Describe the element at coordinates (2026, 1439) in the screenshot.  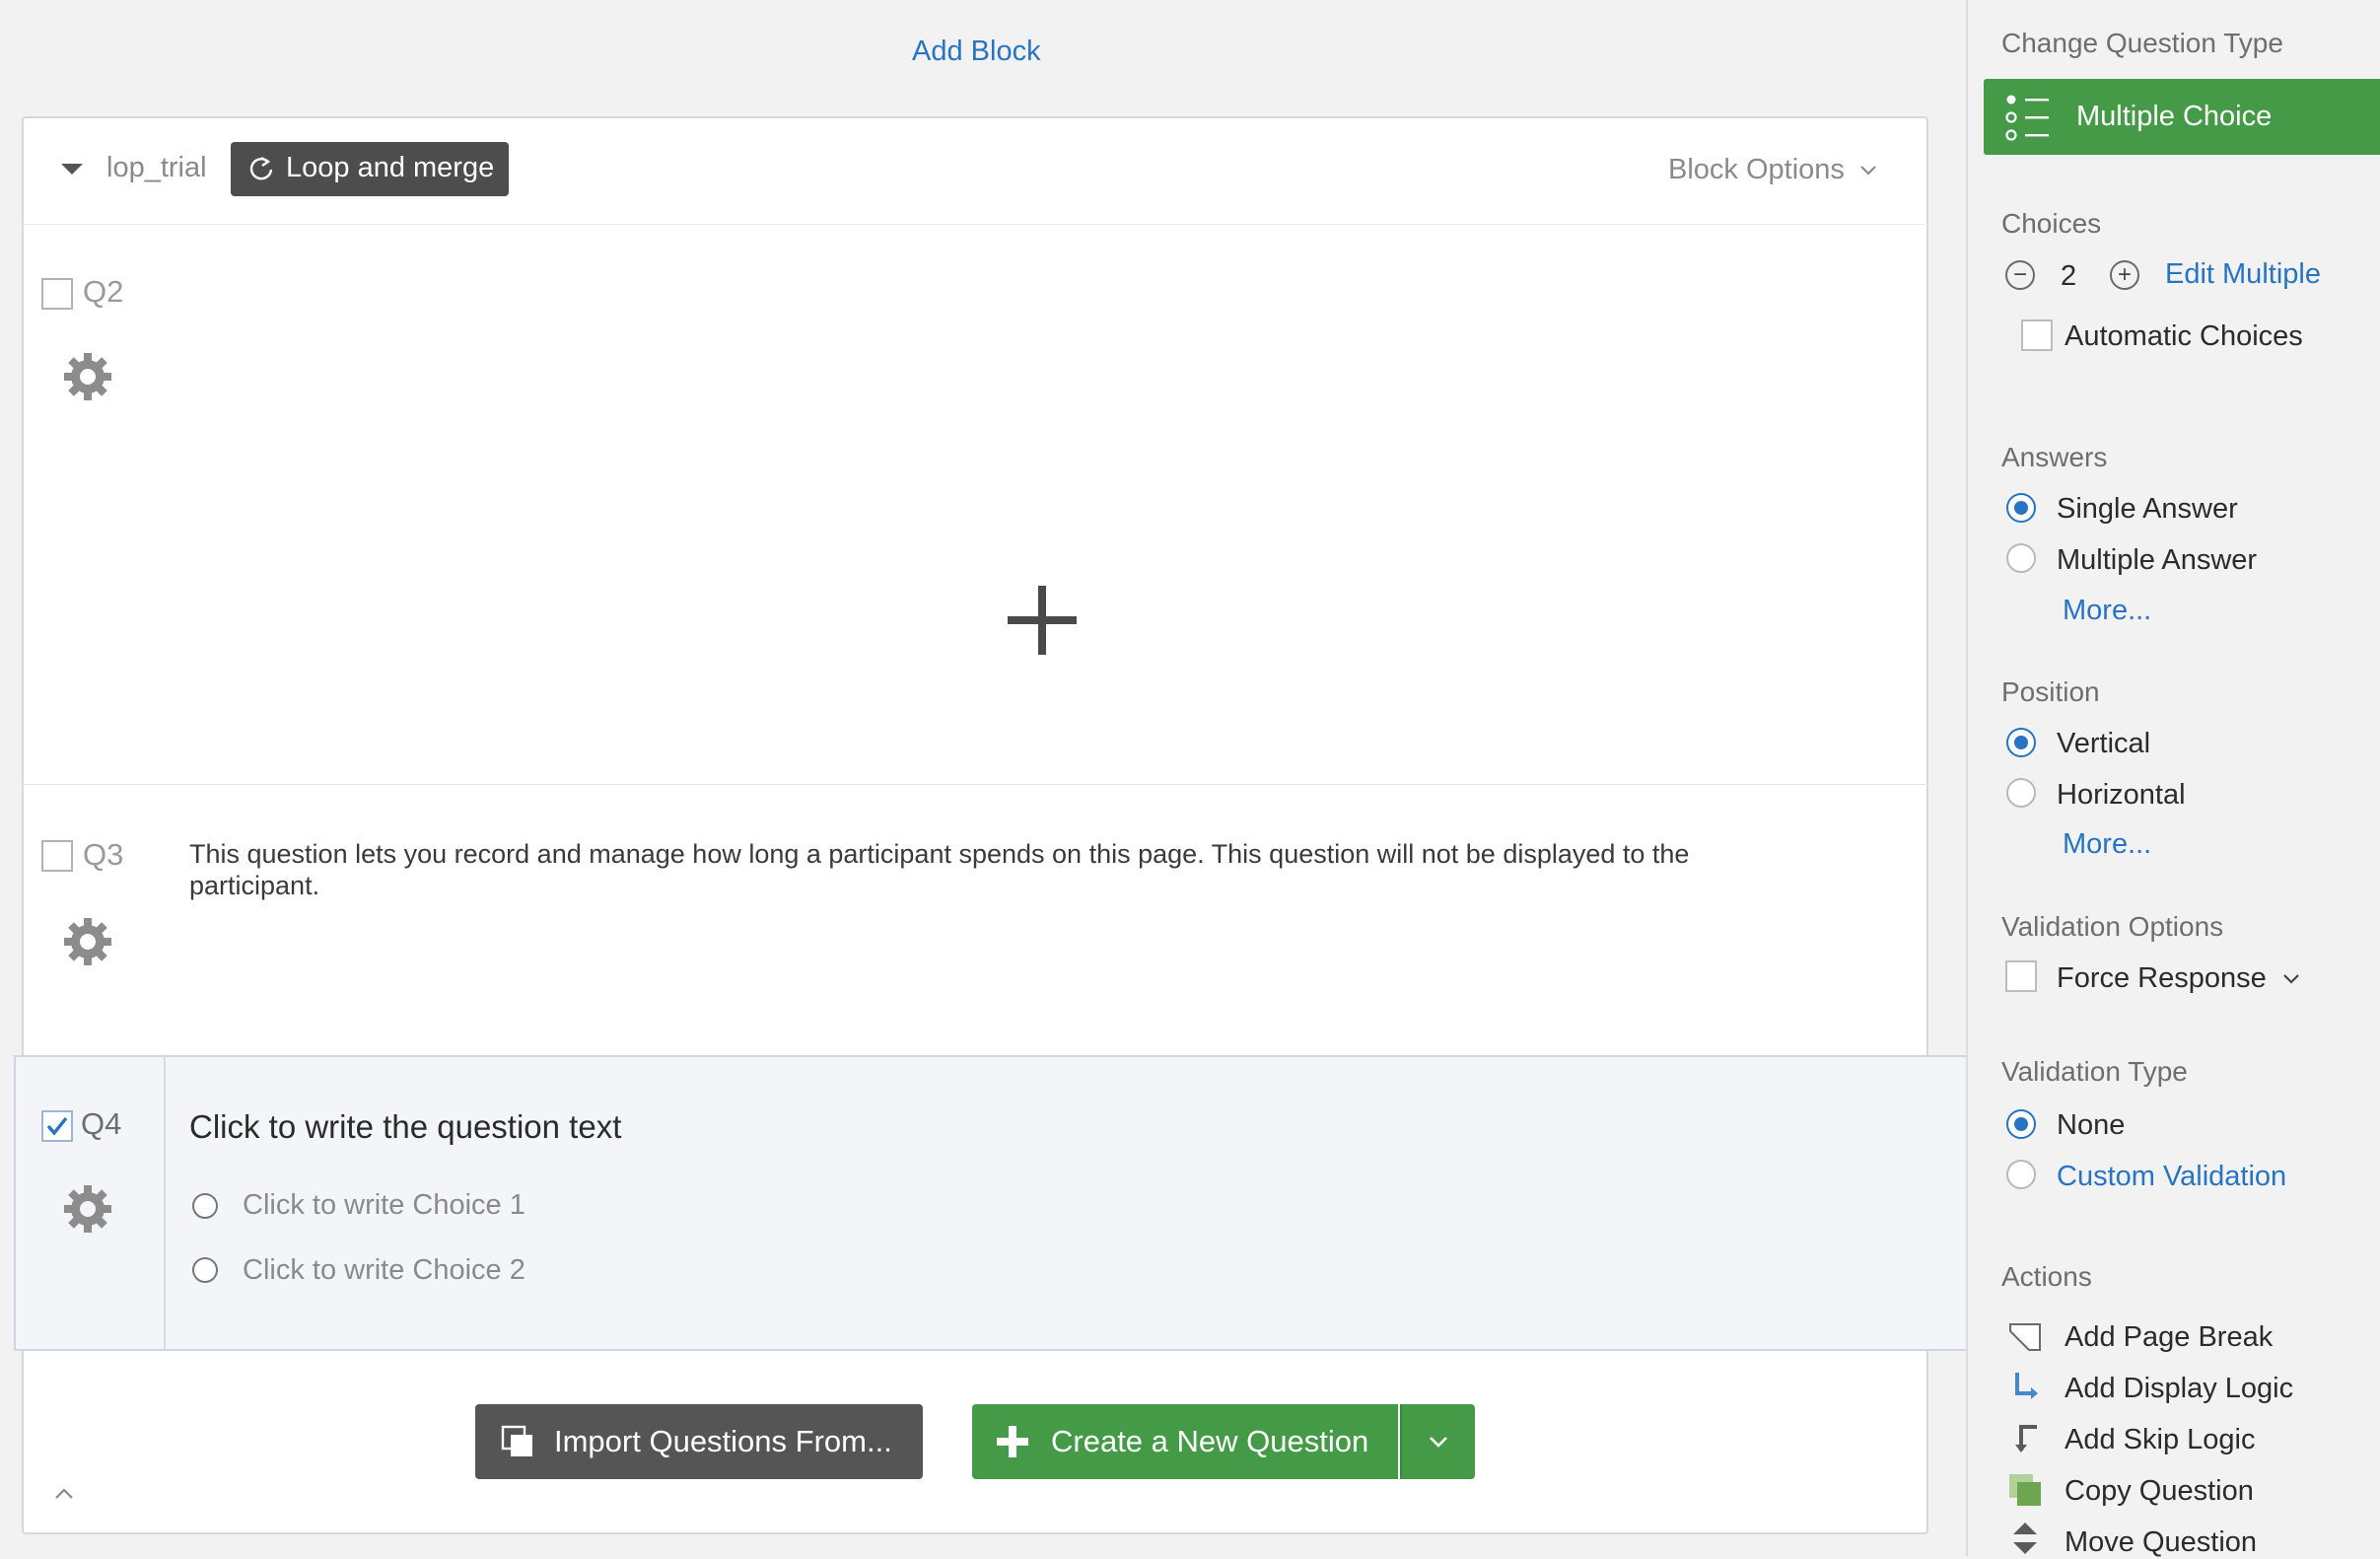
I see `skip-logic-icon` at that location.